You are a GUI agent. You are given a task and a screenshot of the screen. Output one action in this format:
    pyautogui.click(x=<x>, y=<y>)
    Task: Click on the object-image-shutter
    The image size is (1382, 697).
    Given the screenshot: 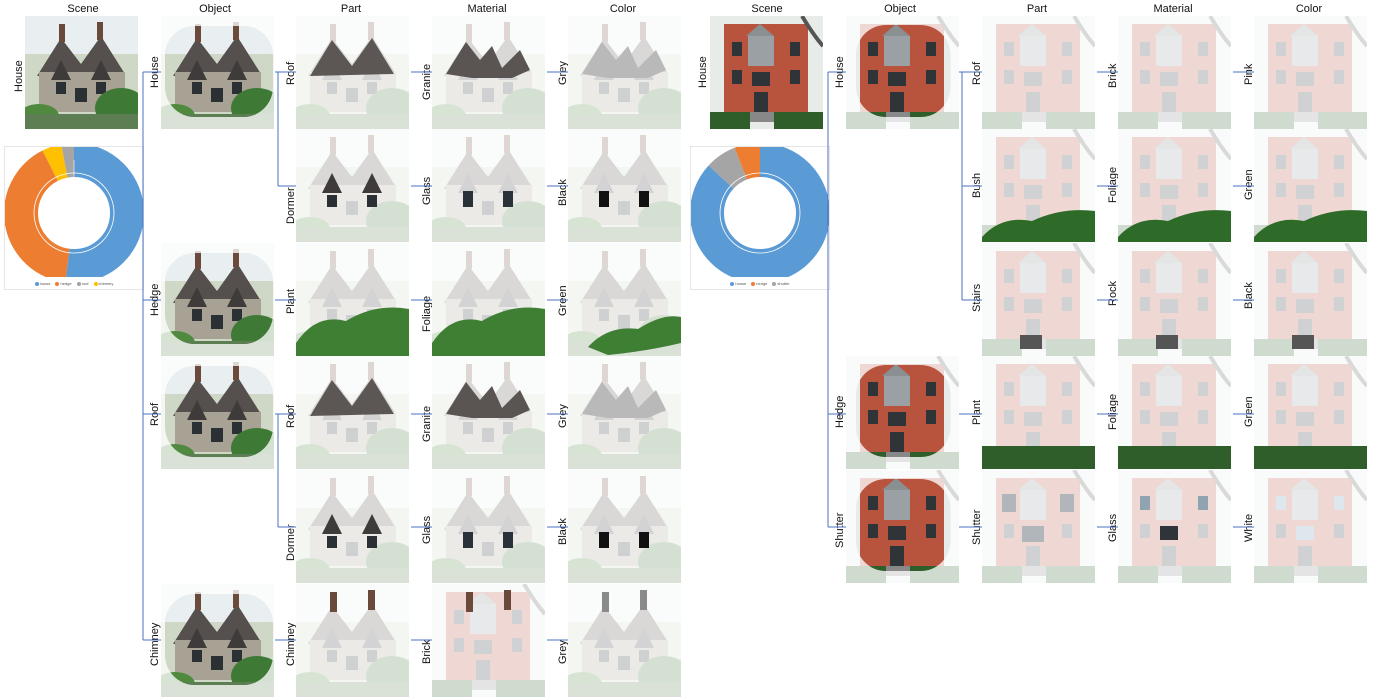 What is the action you would take?
    pyautogui.click(x=902, y=526)
    